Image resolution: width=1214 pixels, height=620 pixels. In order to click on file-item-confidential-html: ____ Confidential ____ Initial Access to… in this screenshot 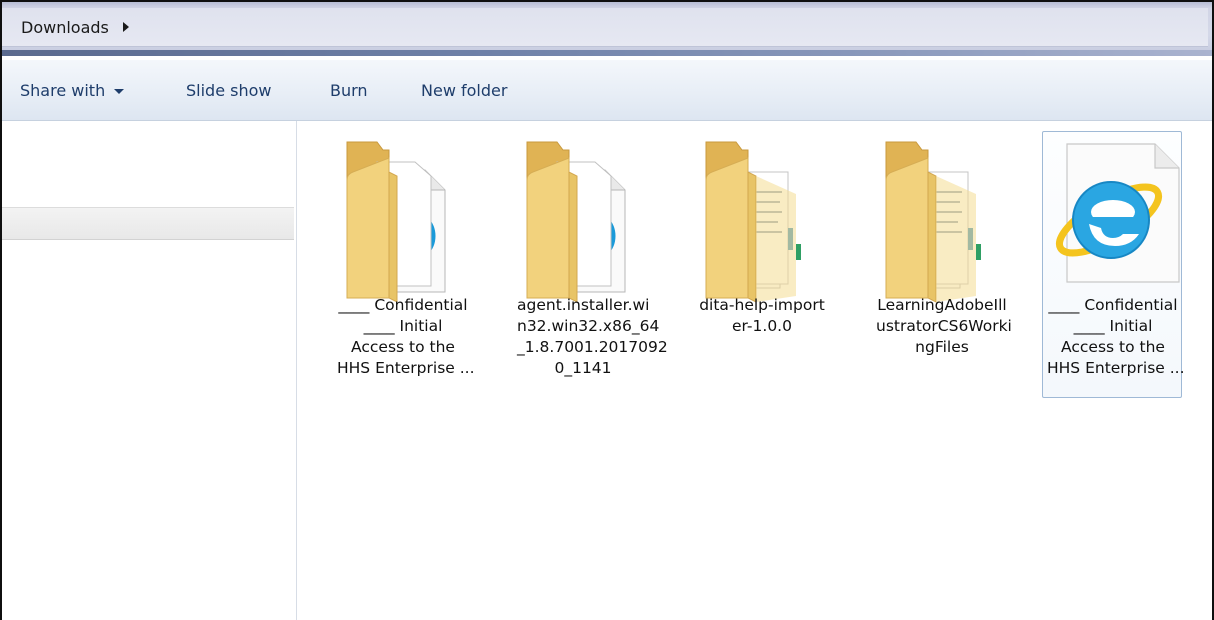, I will do `click(1113, 264)`.